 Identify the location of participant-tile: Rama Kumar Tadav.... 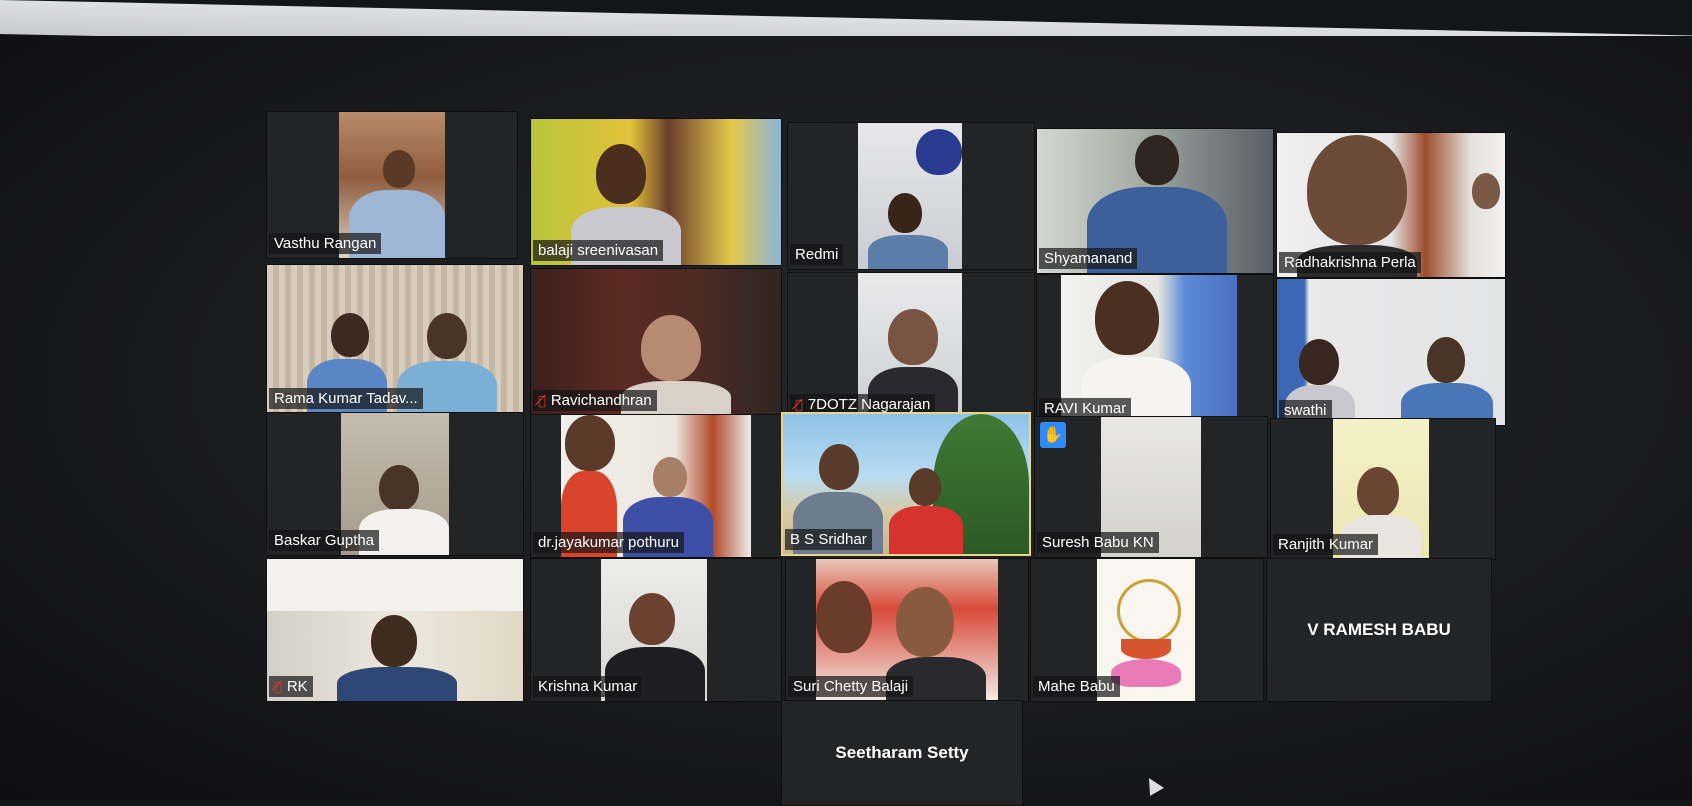
(395, 339).